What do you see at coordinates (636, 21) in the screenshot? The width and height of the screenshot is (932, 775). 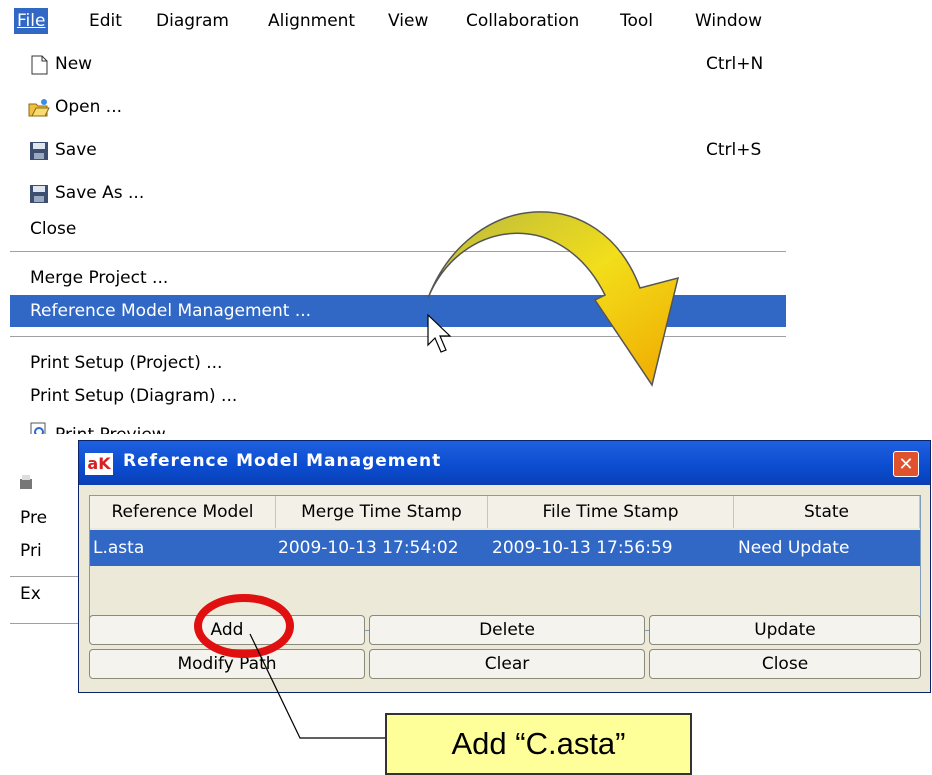 I see `menu-tool: Tool` at bounding box center [636, 21].